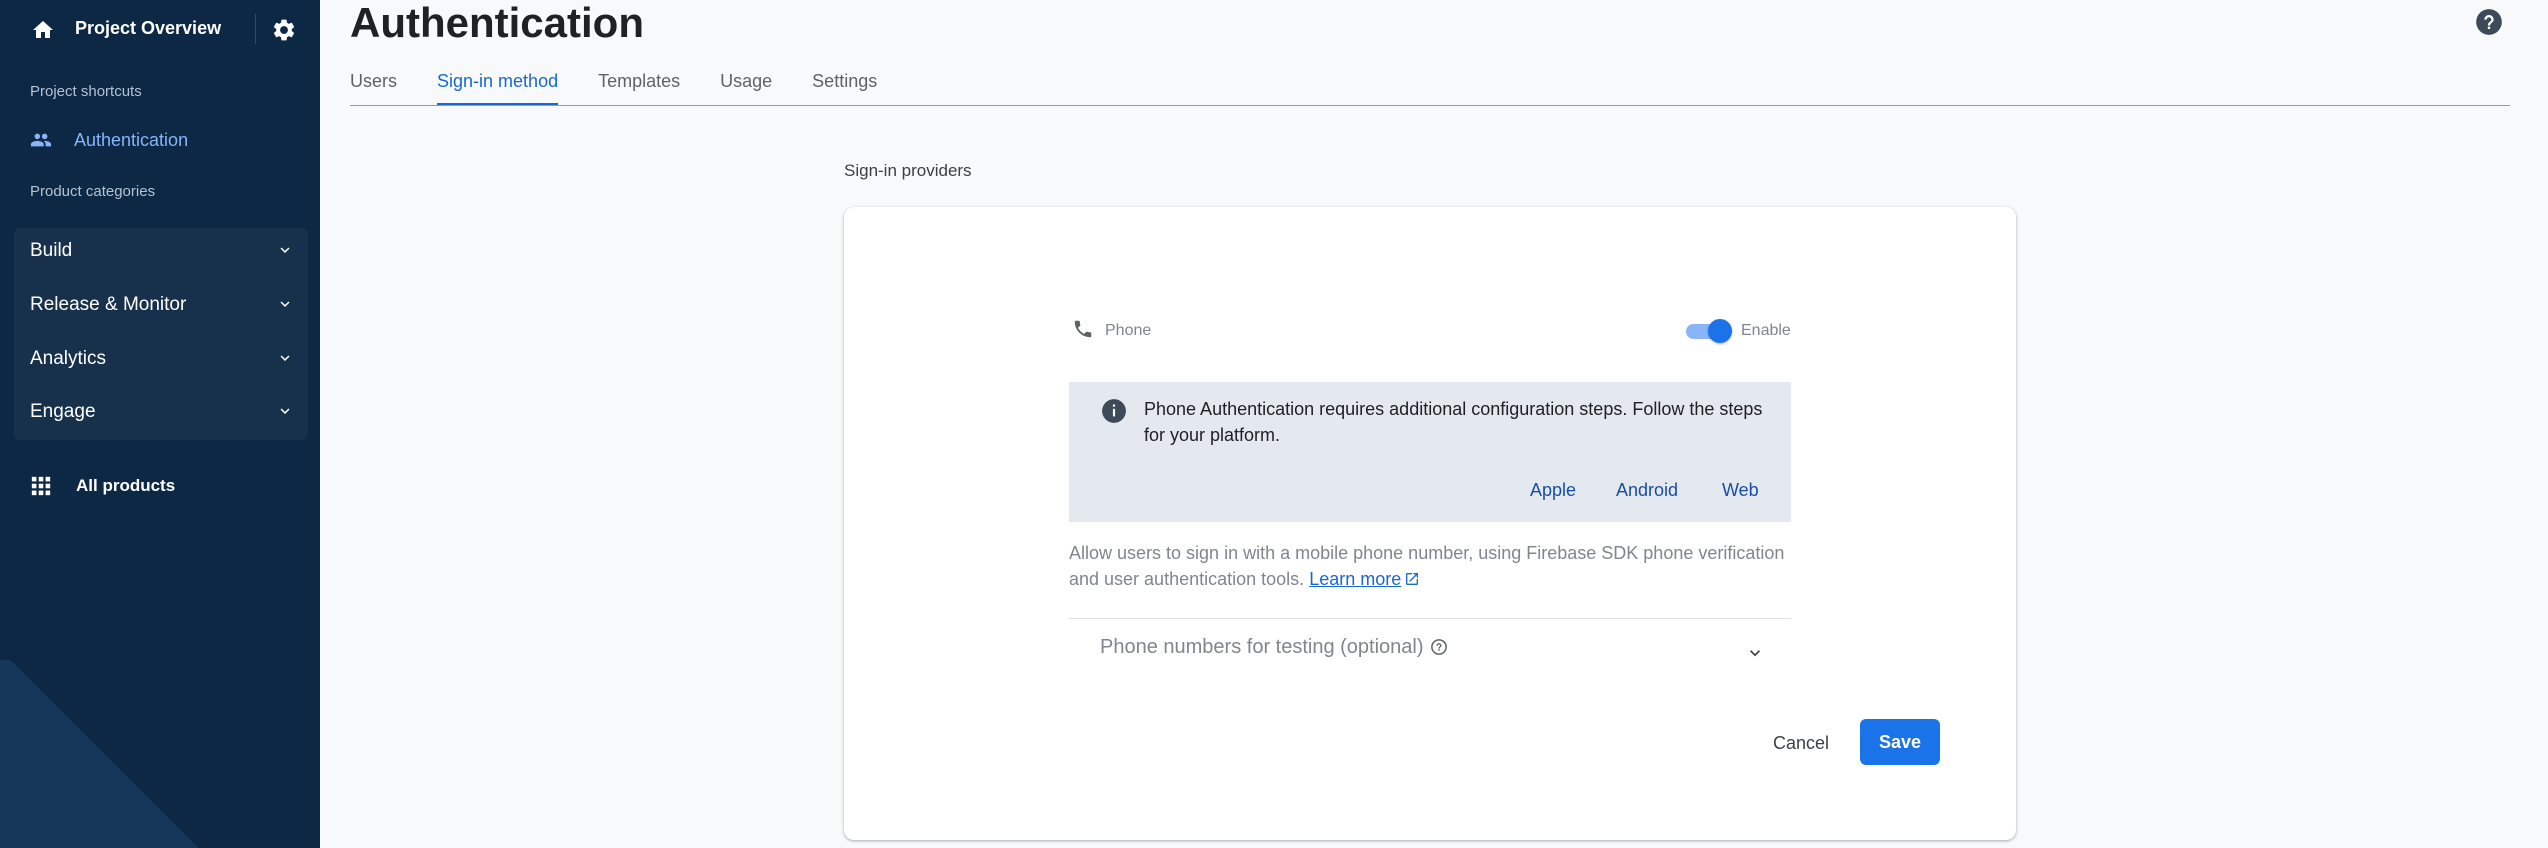 The image size is (2548, 848). Describe the element at coordinates (1439, 647) in the screenshot. I see `question-icon` at that location.